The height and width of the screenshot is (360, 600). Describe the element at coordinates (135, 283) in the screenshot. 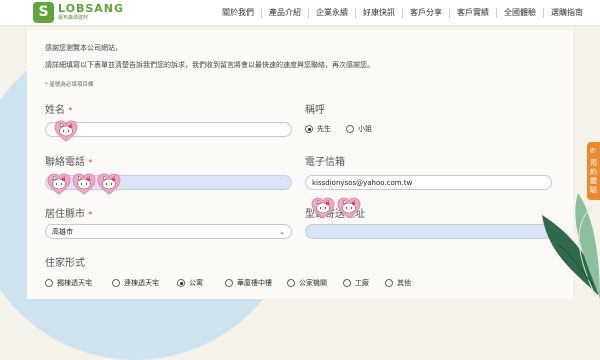

I see `housing-option-townhouse: 連棟透天宅` at that location.